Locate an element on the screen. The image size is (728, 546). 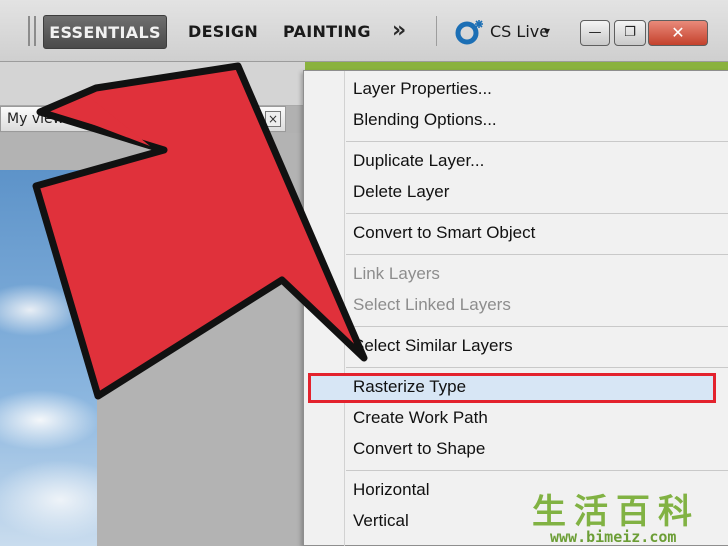
menu-item-select-similar-layers: Select Similar Layers is located at coordinates (433, 346).